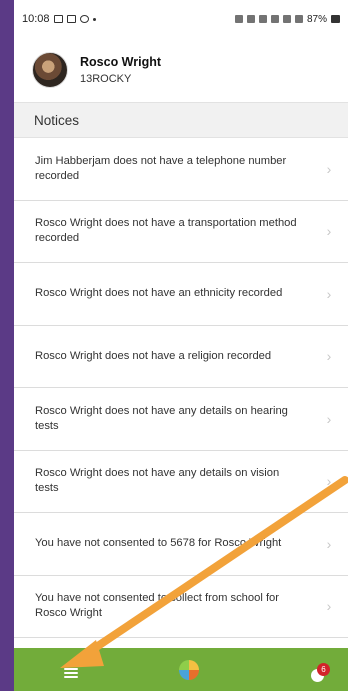  I want to click on profile-handle: 13ROCKY, so click(106, 79).